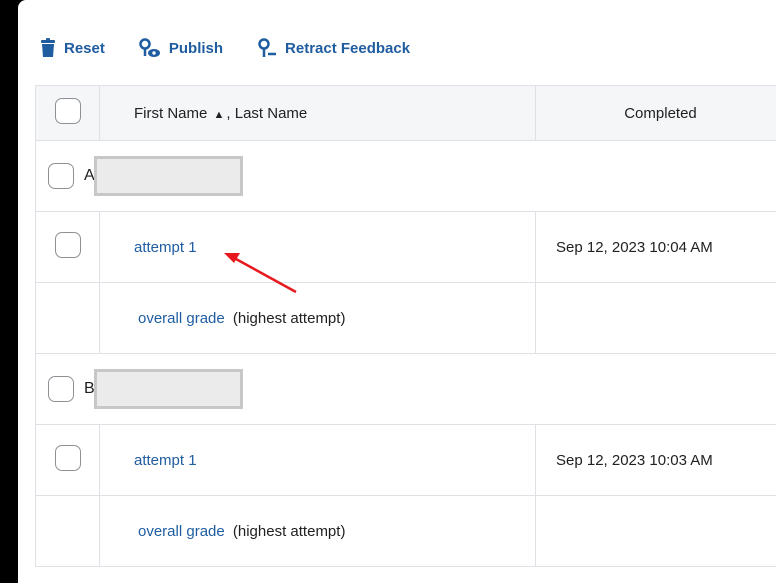  Describe the element at coordinates (170, 113) in the screenshot. I see `first-name-sort: First Name` at that location.